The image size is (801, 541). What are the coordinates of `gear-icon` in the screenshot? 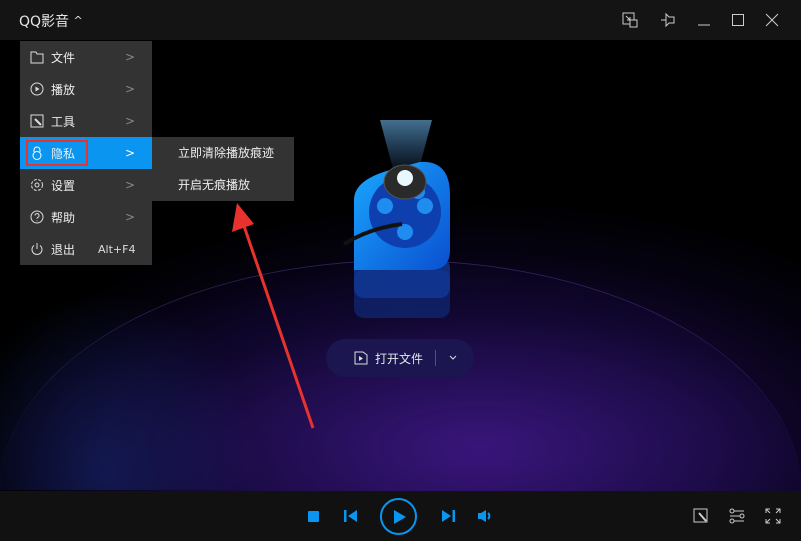 It's located at (37, 185).